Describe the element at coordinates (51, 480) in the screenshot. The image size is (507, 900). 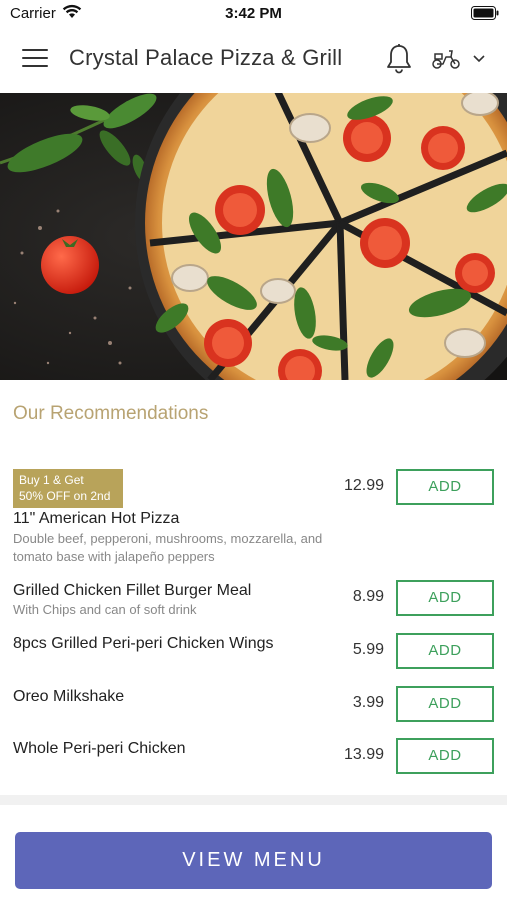
I see `promo-line-1: Buy 1 & Get` at that location.